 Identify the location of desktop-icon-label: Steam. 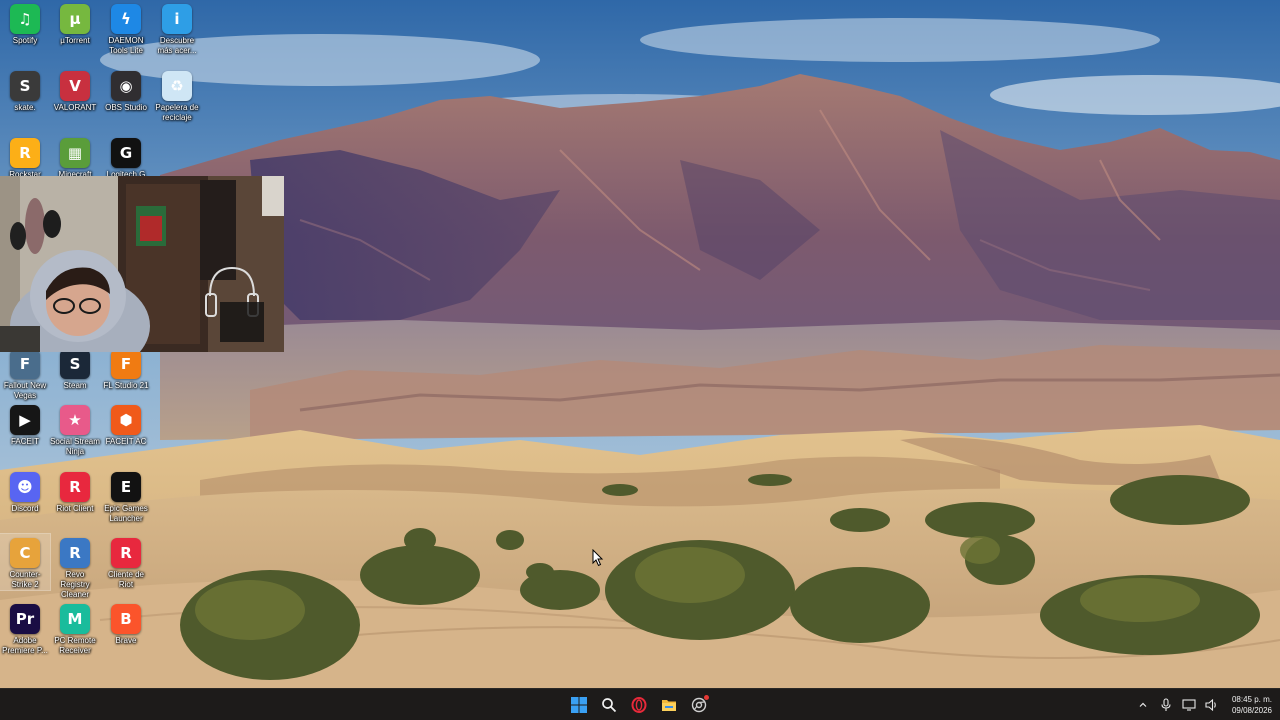
(75, 385).